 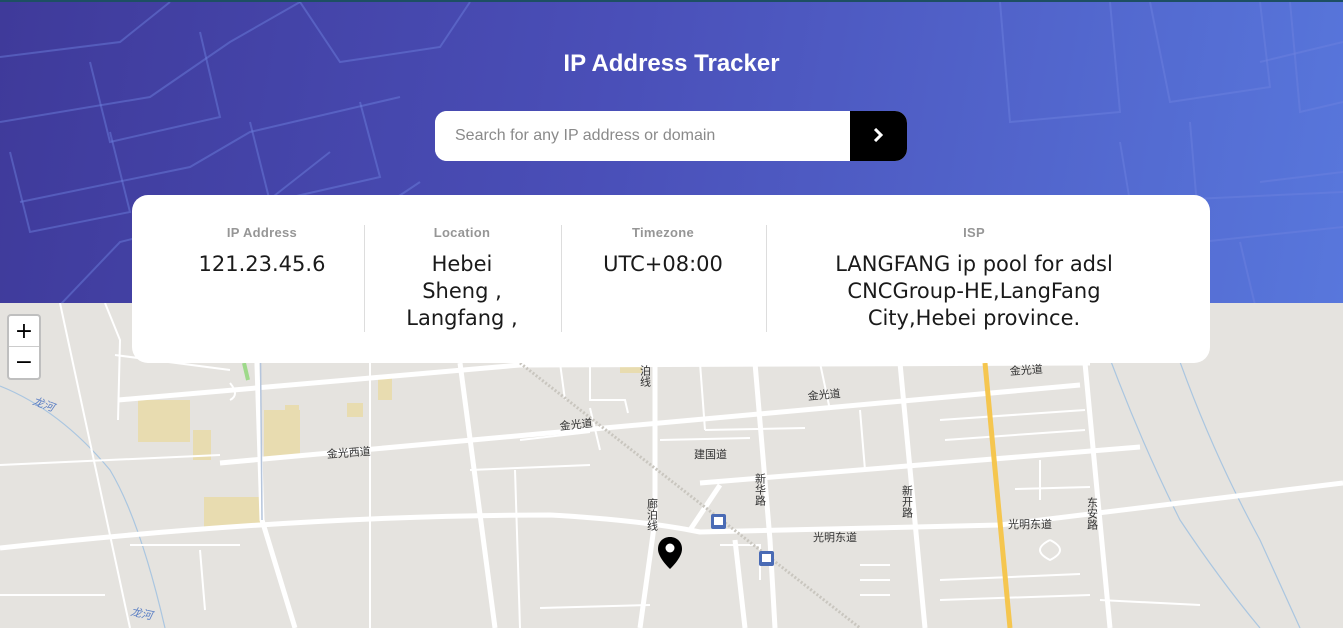 What do you see at coordinates (663, 264) in the screenshot?
I see `timezone-value: UTC+08:00` at bounding box center [663, 264].